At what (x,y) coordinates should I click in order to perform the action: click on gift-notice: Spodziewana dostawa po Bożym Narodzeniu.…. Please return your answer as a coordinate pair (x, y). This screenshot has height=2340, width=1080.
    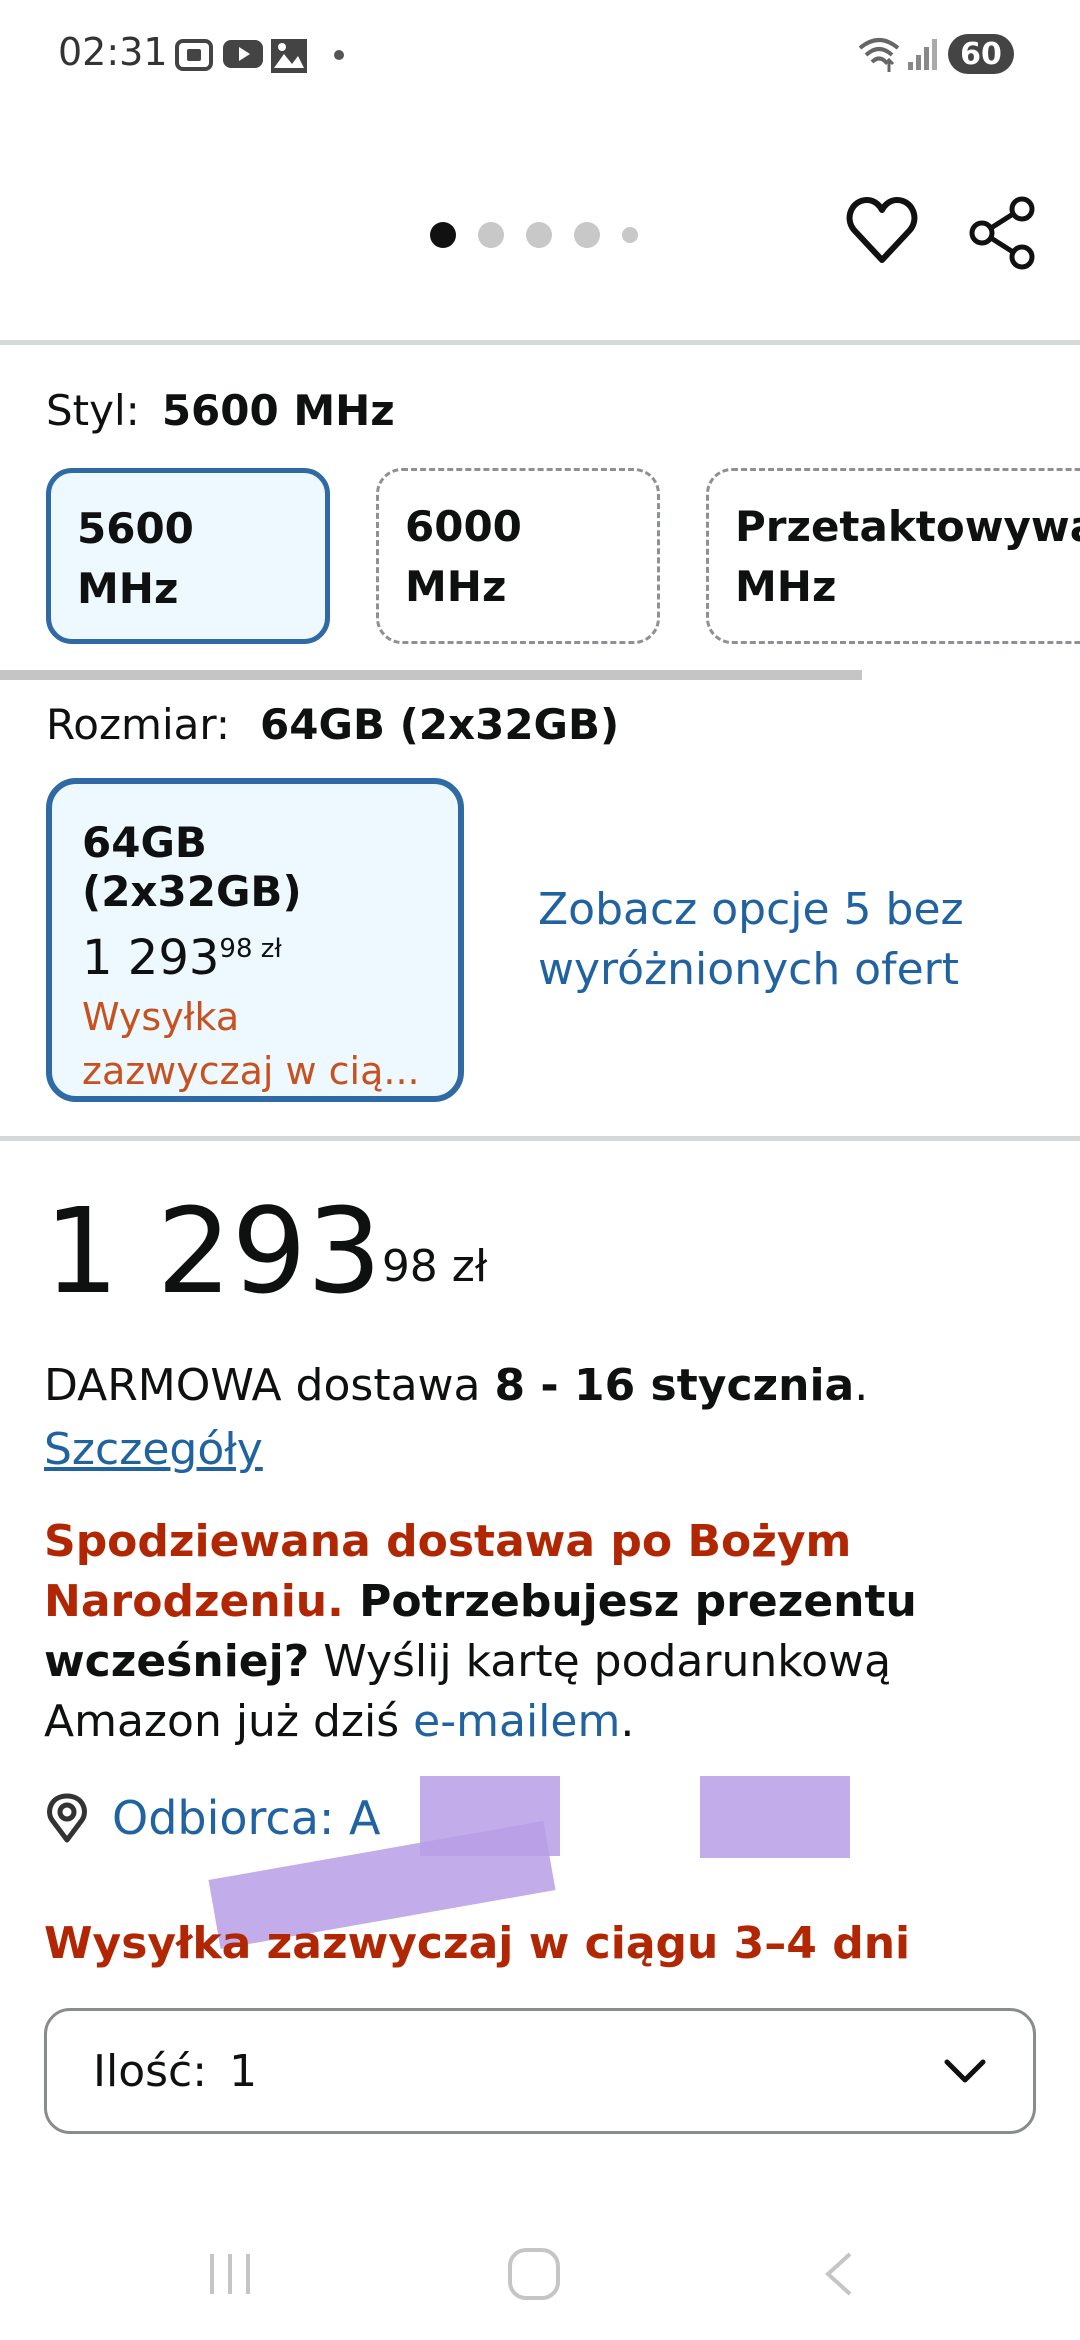
    Looking at the image, I should click on (534, 1632).